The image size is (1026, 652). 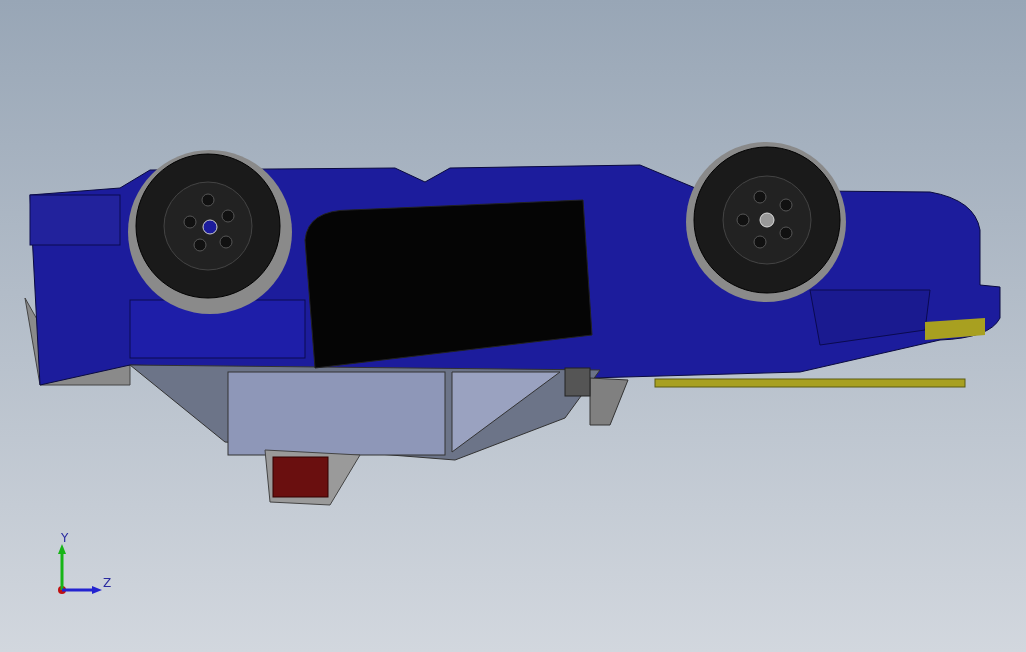 What do you see at coordinates (65, 538) in the screenshot?
I see `axis-label: Y` at bounding box center [65, 538].